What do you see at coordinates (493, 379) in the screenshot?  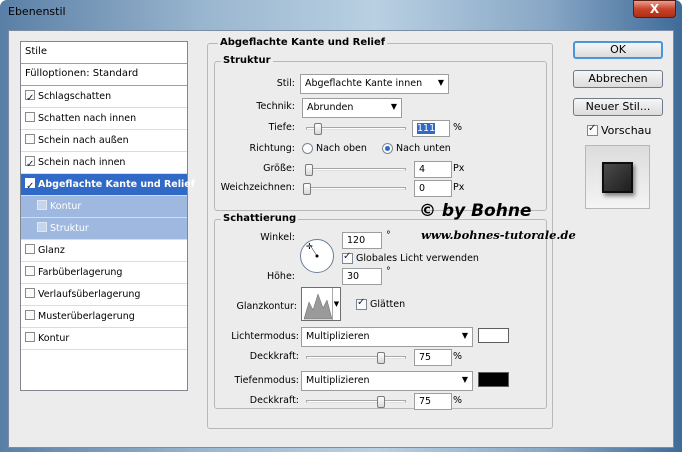 I see `shadow-color-swatch` at bounding box center [493, 379].